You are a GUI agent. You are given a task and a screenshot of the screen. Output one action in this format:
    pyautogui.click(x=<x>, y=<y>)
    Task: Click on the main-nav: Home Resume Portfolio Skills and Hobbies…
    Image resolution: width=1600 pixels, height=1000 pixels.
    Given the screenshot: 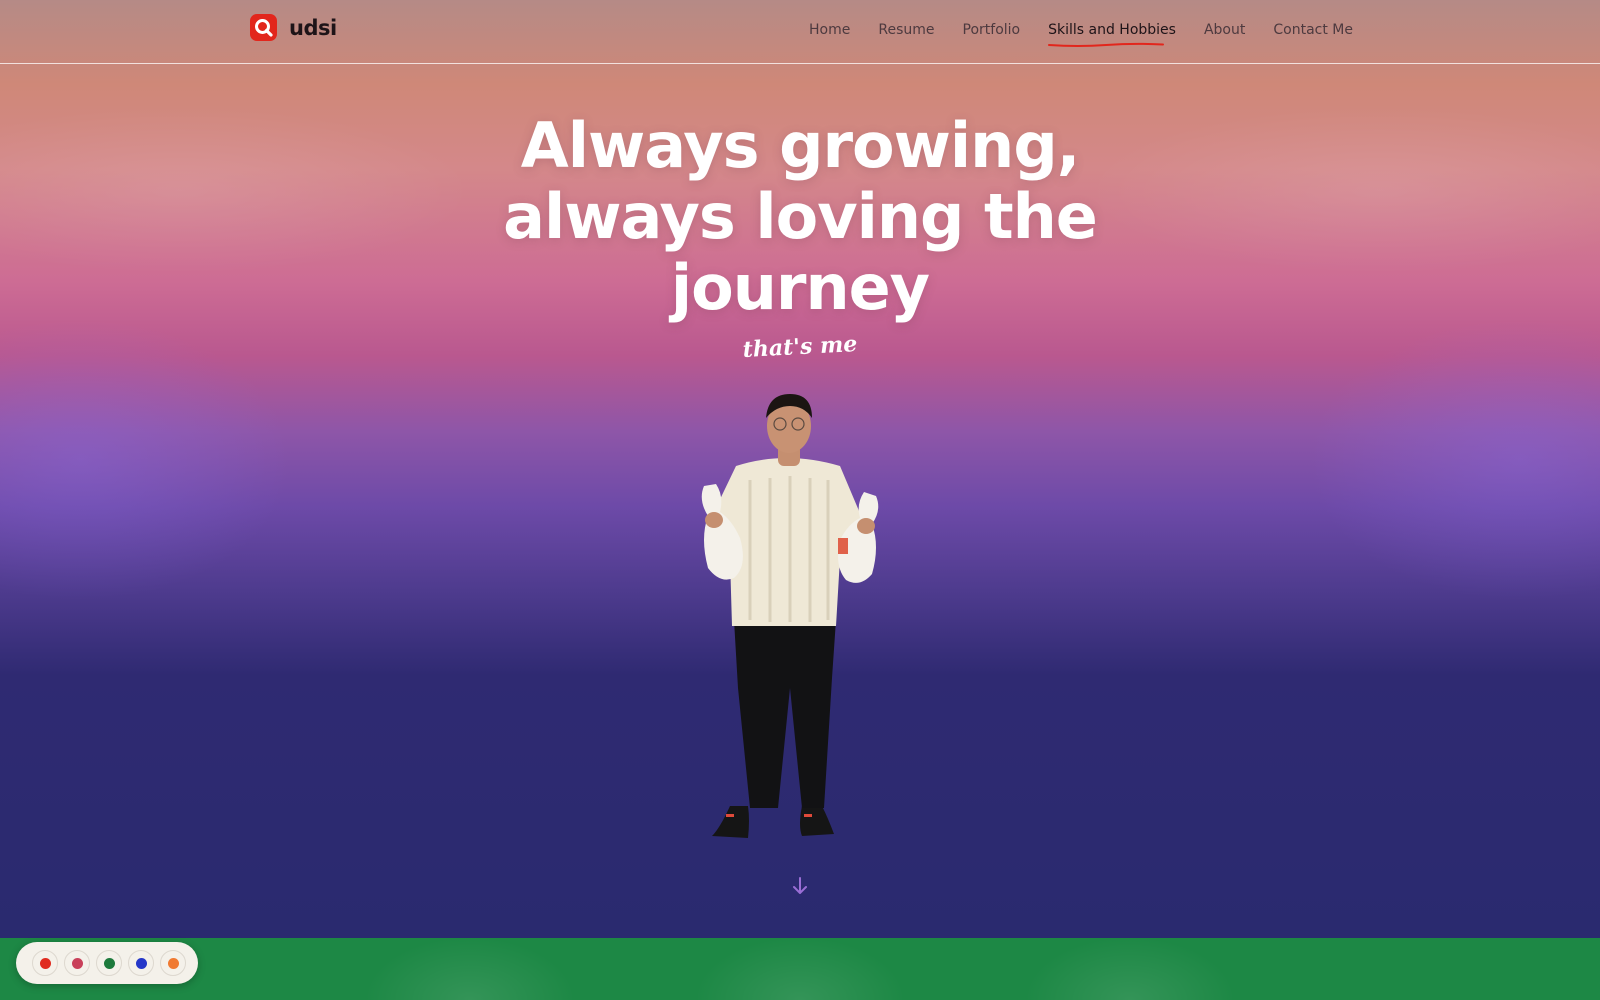 What is the action you would take?
    pyautogui.click(x=1081, y=34)
    